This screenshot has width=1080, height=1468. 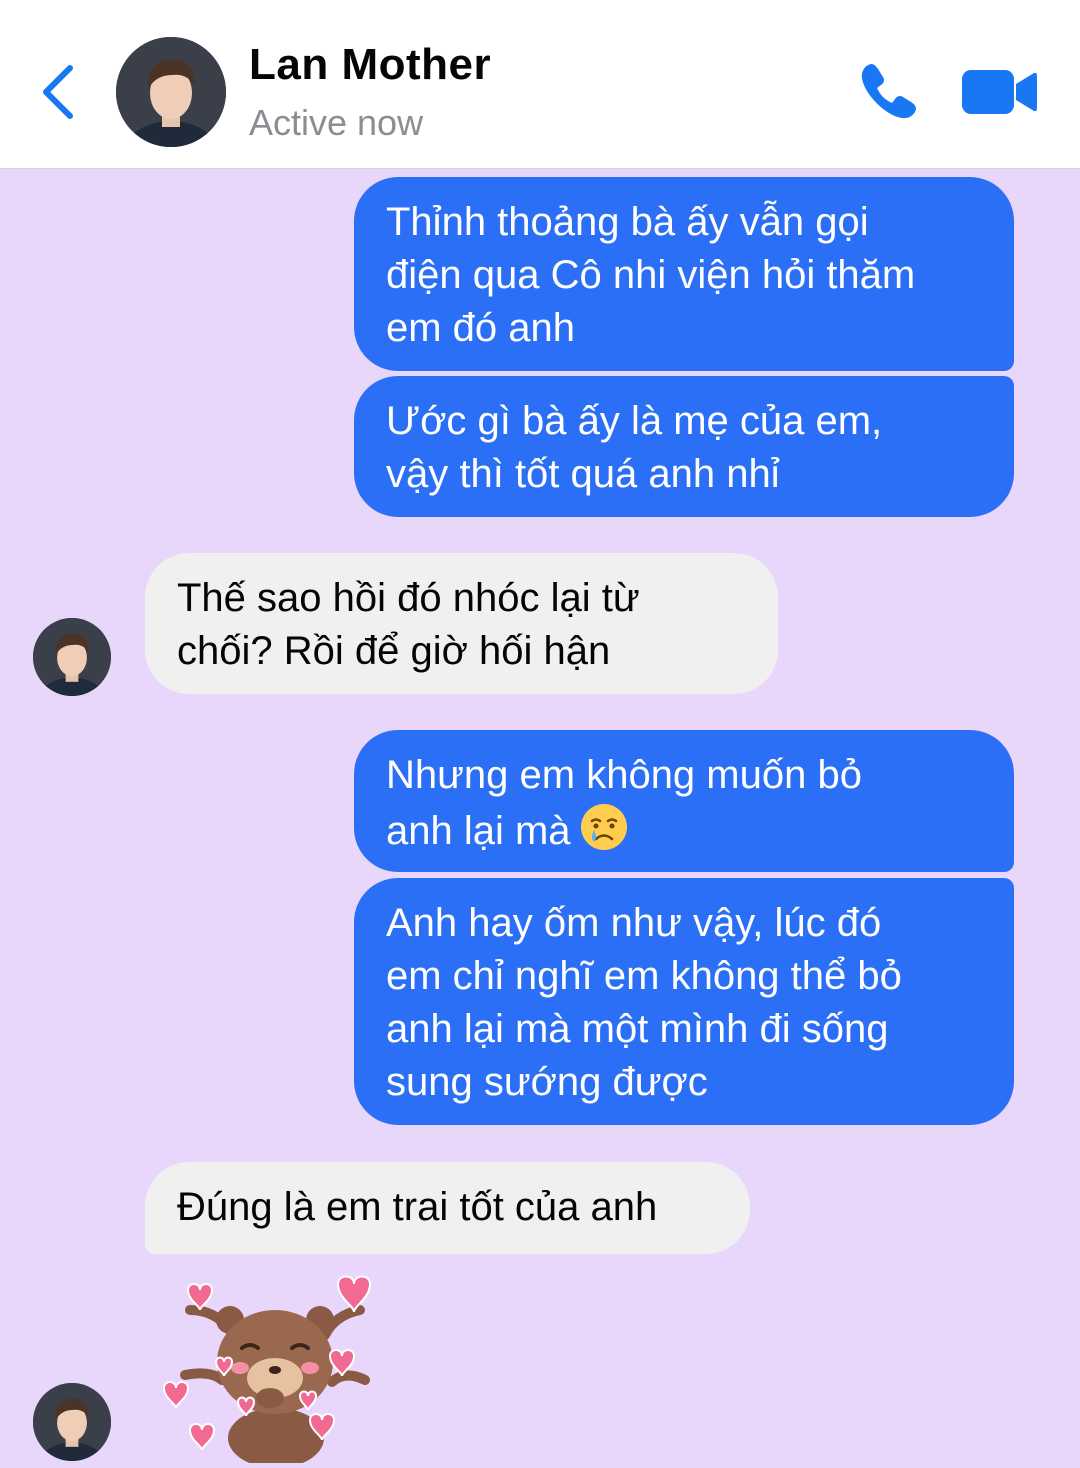 What do you see at coordinates (634, 421) in the screenshot?
I see `message-line: Ước gì bà ấy là mẹ của em,` at bounding box center [634, 421].